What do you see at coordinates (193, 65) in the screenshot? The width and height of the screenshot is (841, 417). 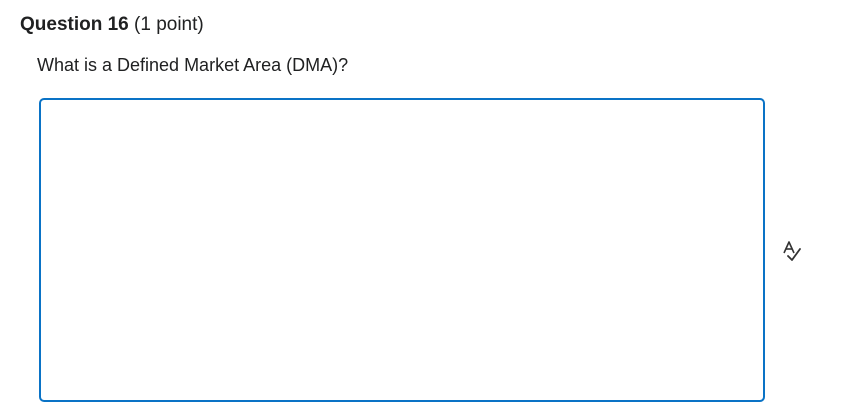 I see `question-prompt: What is a Defined Market Area (DMA)?` at bounding box center [193, 65].